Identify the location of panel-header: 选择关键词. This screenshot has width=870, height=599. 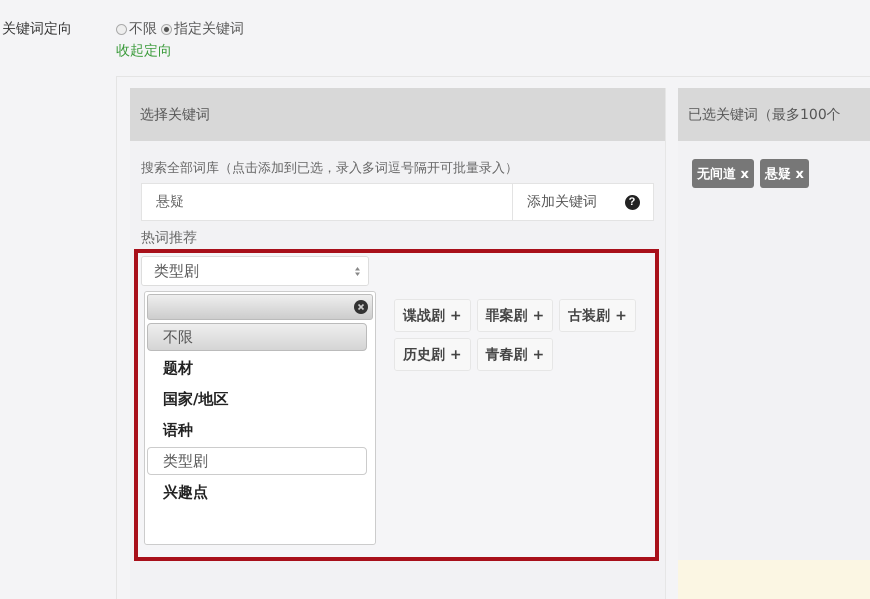
(397, 114).